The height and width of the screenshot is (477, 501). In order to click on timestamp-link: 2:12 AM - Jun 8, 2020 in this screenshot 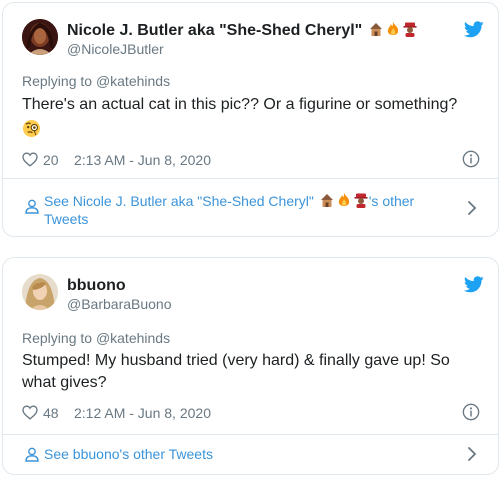, I will do `click(142, 413)`.